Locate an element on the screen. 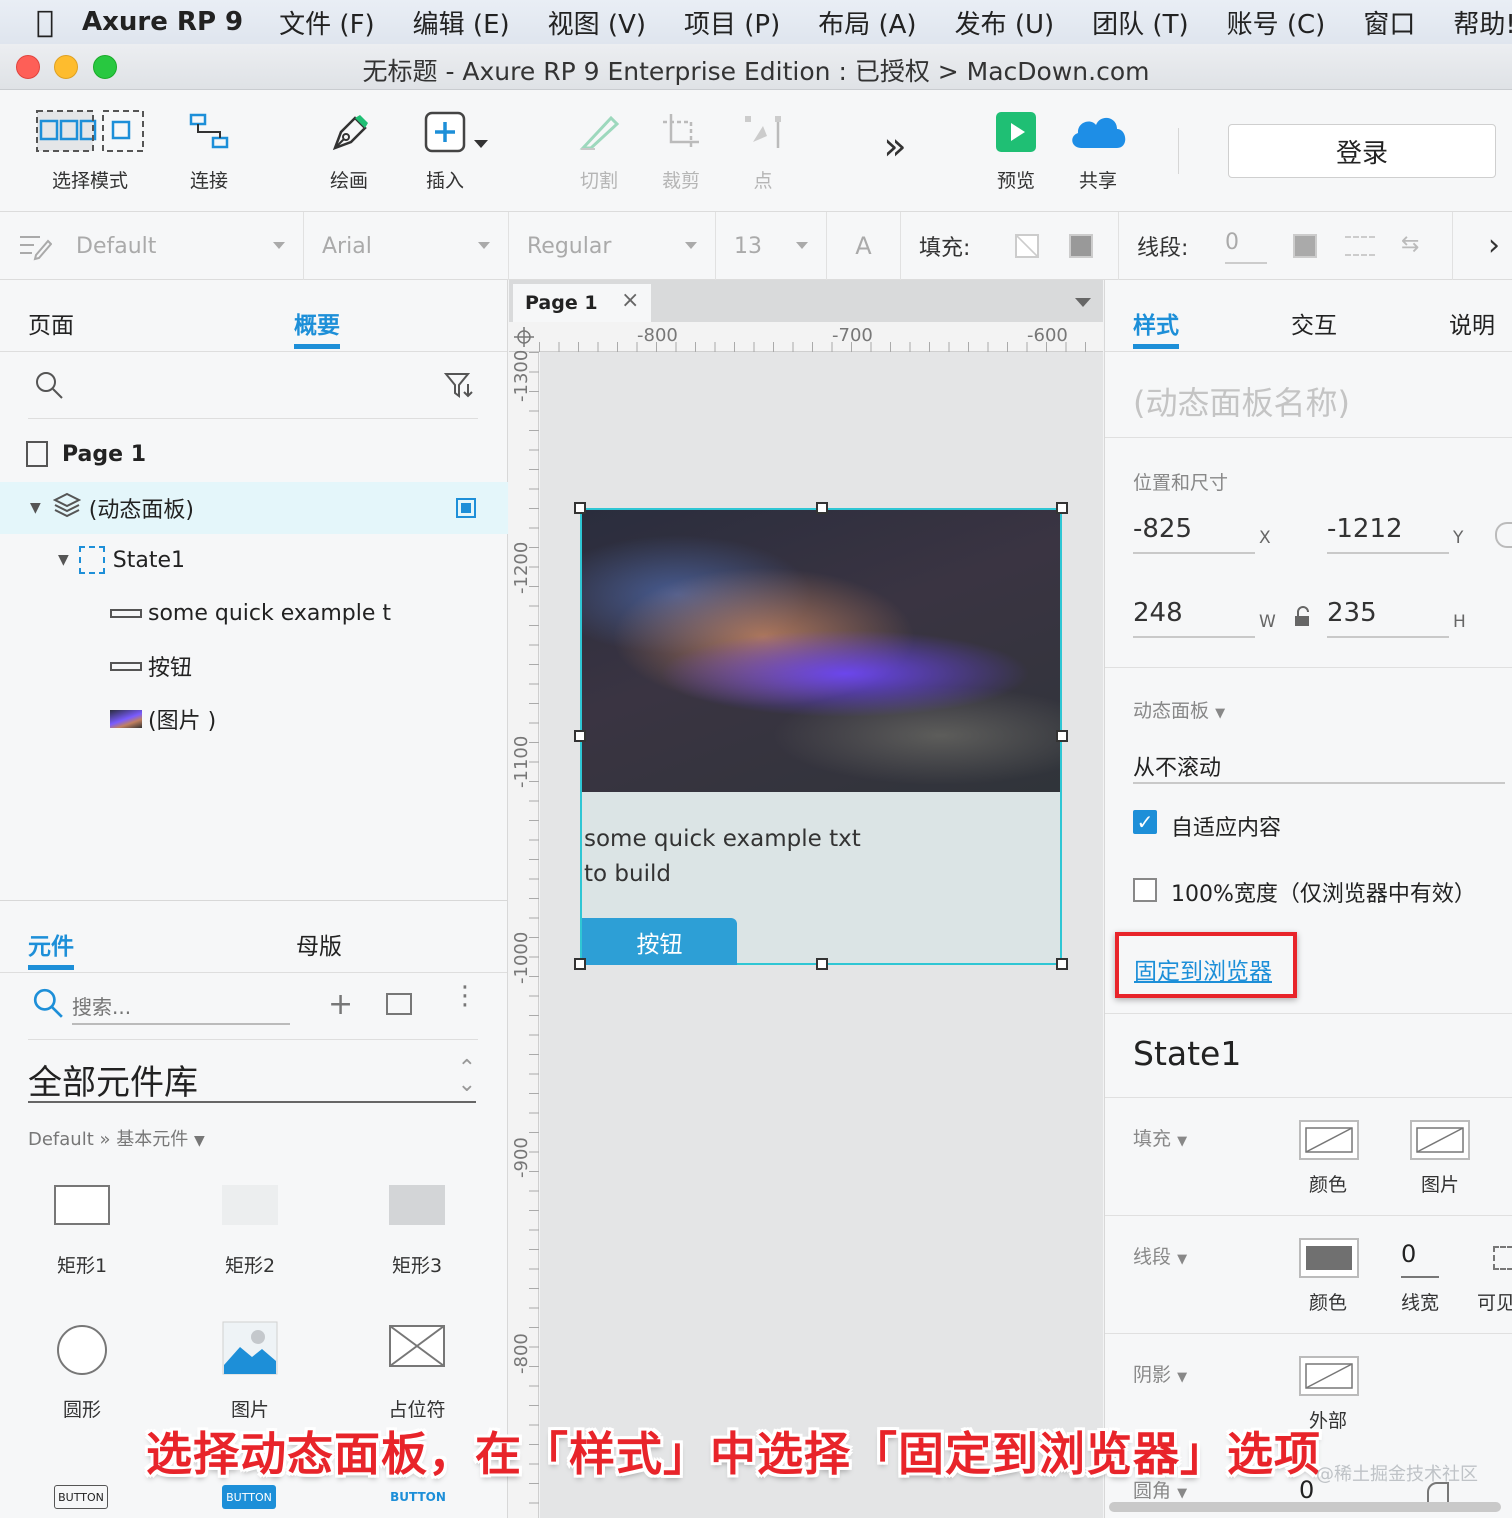 This screenshot has height=1518, width=1512. widget-button-link: BUTTON is located at coordinates (418, 1497).